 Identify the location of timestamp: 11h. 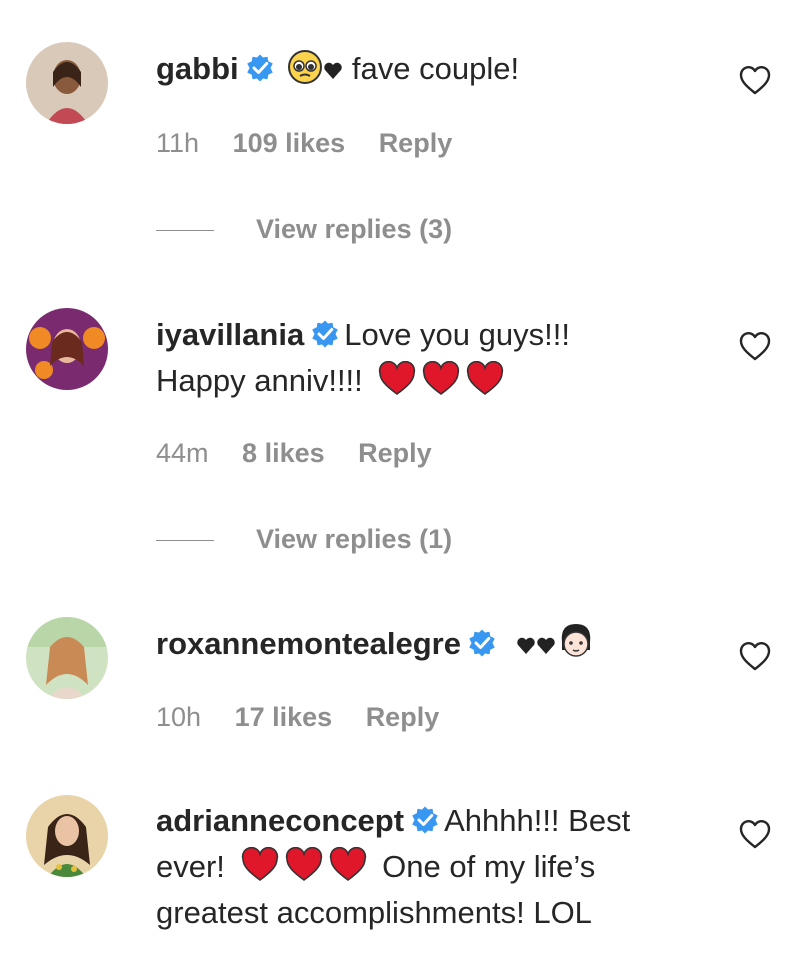
(177, 143).